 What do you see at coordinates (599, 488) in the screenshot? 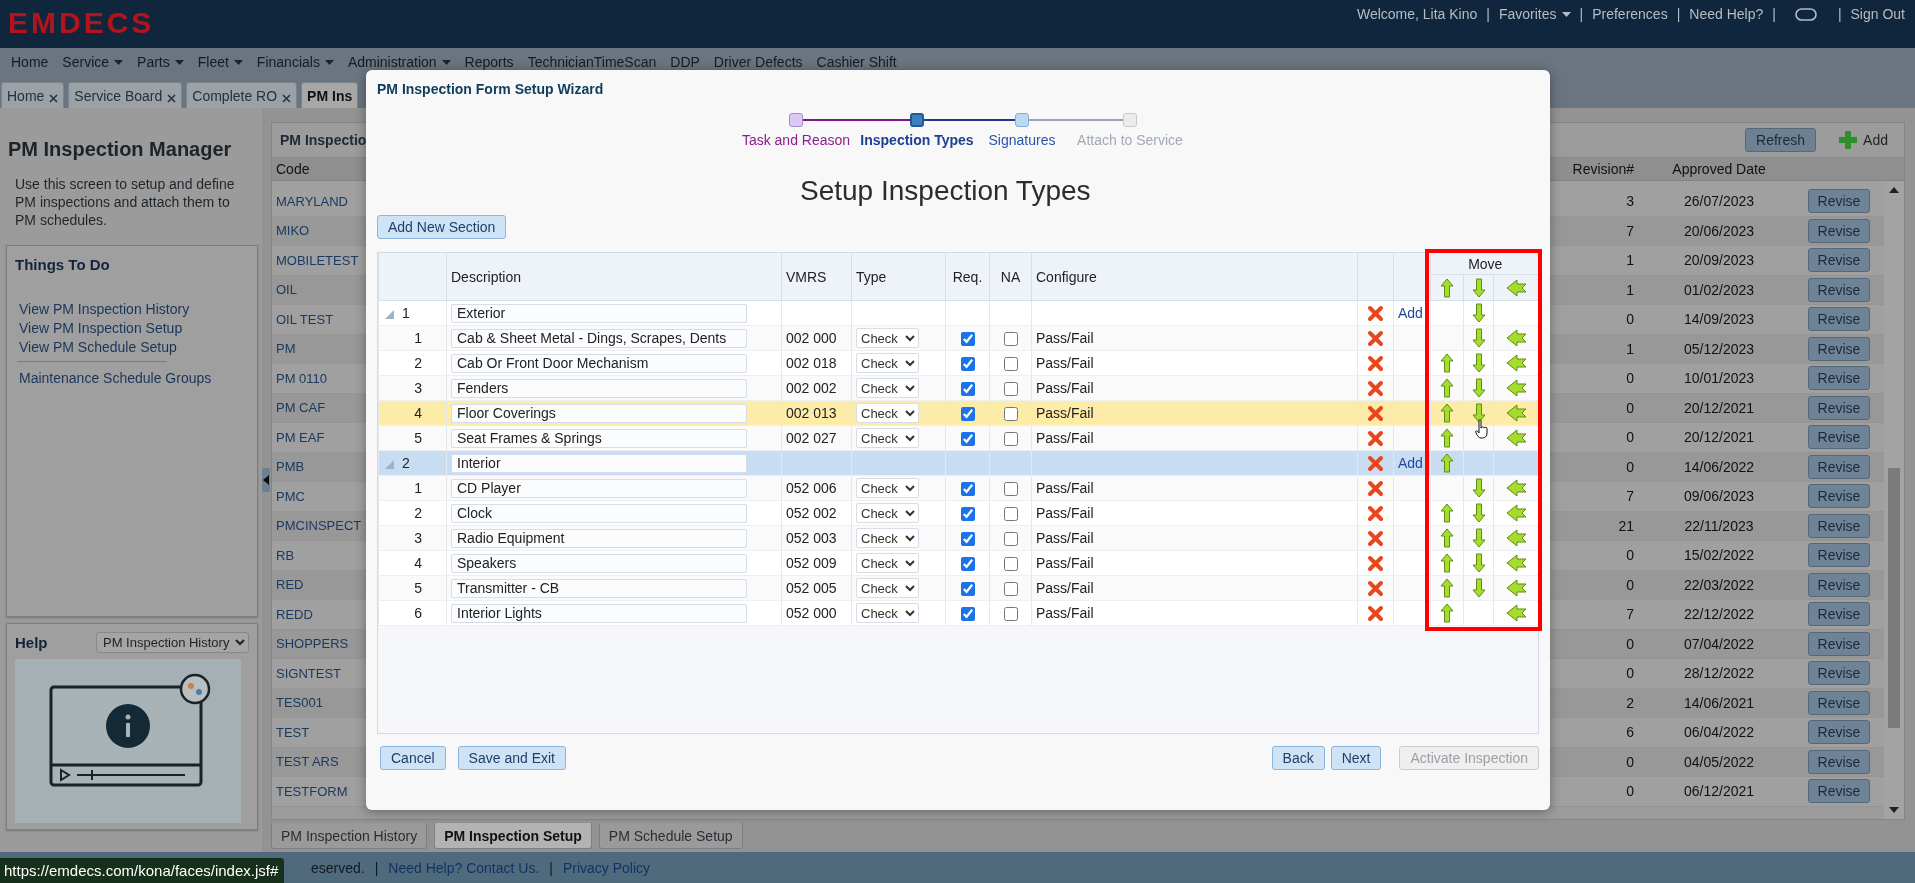
I see `description-field: CD Player` at bounding box center [599, 488].